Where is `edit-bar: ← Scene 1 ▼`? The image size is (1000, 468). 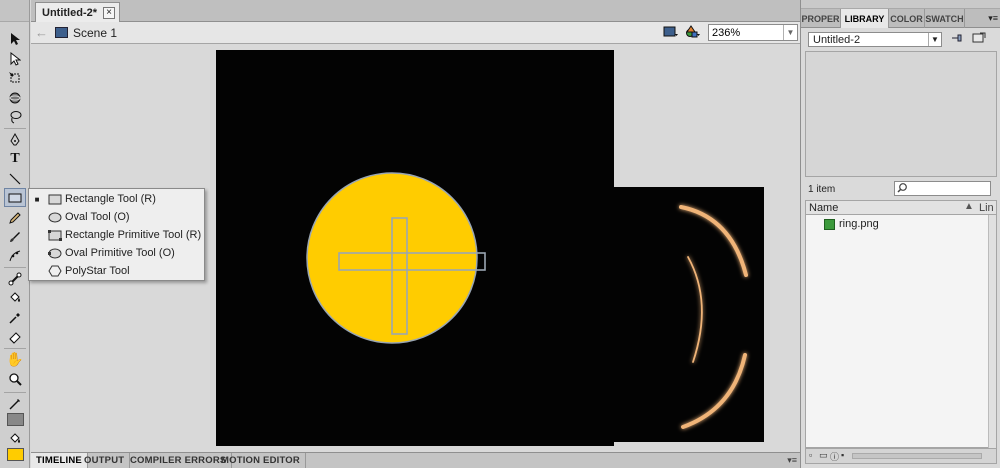 edit-bar: ← Scene 1 ▼ is located at coordinates (415, 33).